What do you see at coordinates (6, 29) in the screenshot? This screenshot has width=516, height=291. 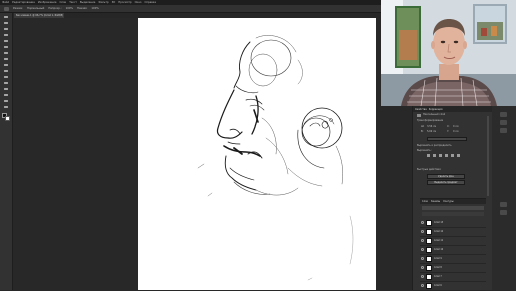 I see `lasso-tool-icon` at bounding box center [6, 29].